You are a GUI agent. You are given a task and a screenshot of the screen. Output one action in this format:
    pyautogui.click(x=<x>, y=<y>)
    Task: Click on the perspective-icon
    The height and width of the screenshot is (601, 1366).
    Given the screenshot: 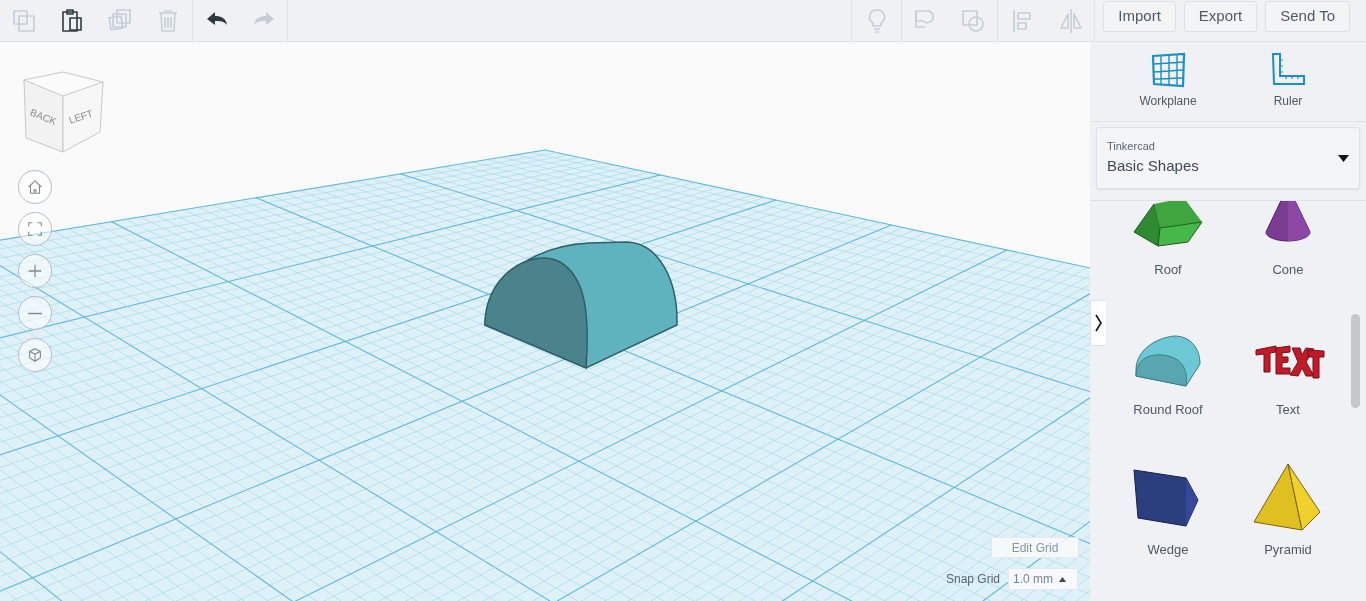 What is the action you would take?
    pyautogui.click(x=35, y=355)
    